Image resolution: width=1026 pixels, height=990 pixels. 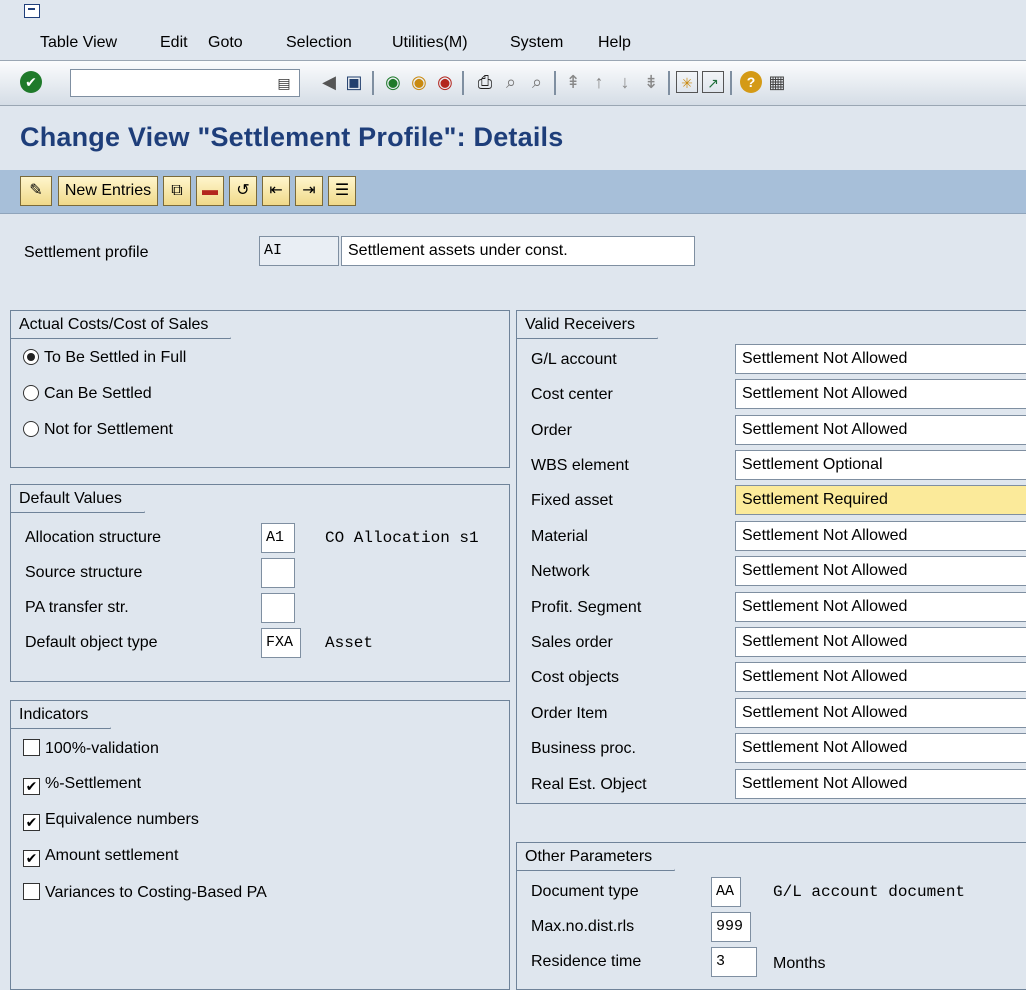 What do you see at coordinates (880, 465) in the screenshot?
I see `receiver-field-wbs-element: Settlement Optional` at bounding box center [880, 465].